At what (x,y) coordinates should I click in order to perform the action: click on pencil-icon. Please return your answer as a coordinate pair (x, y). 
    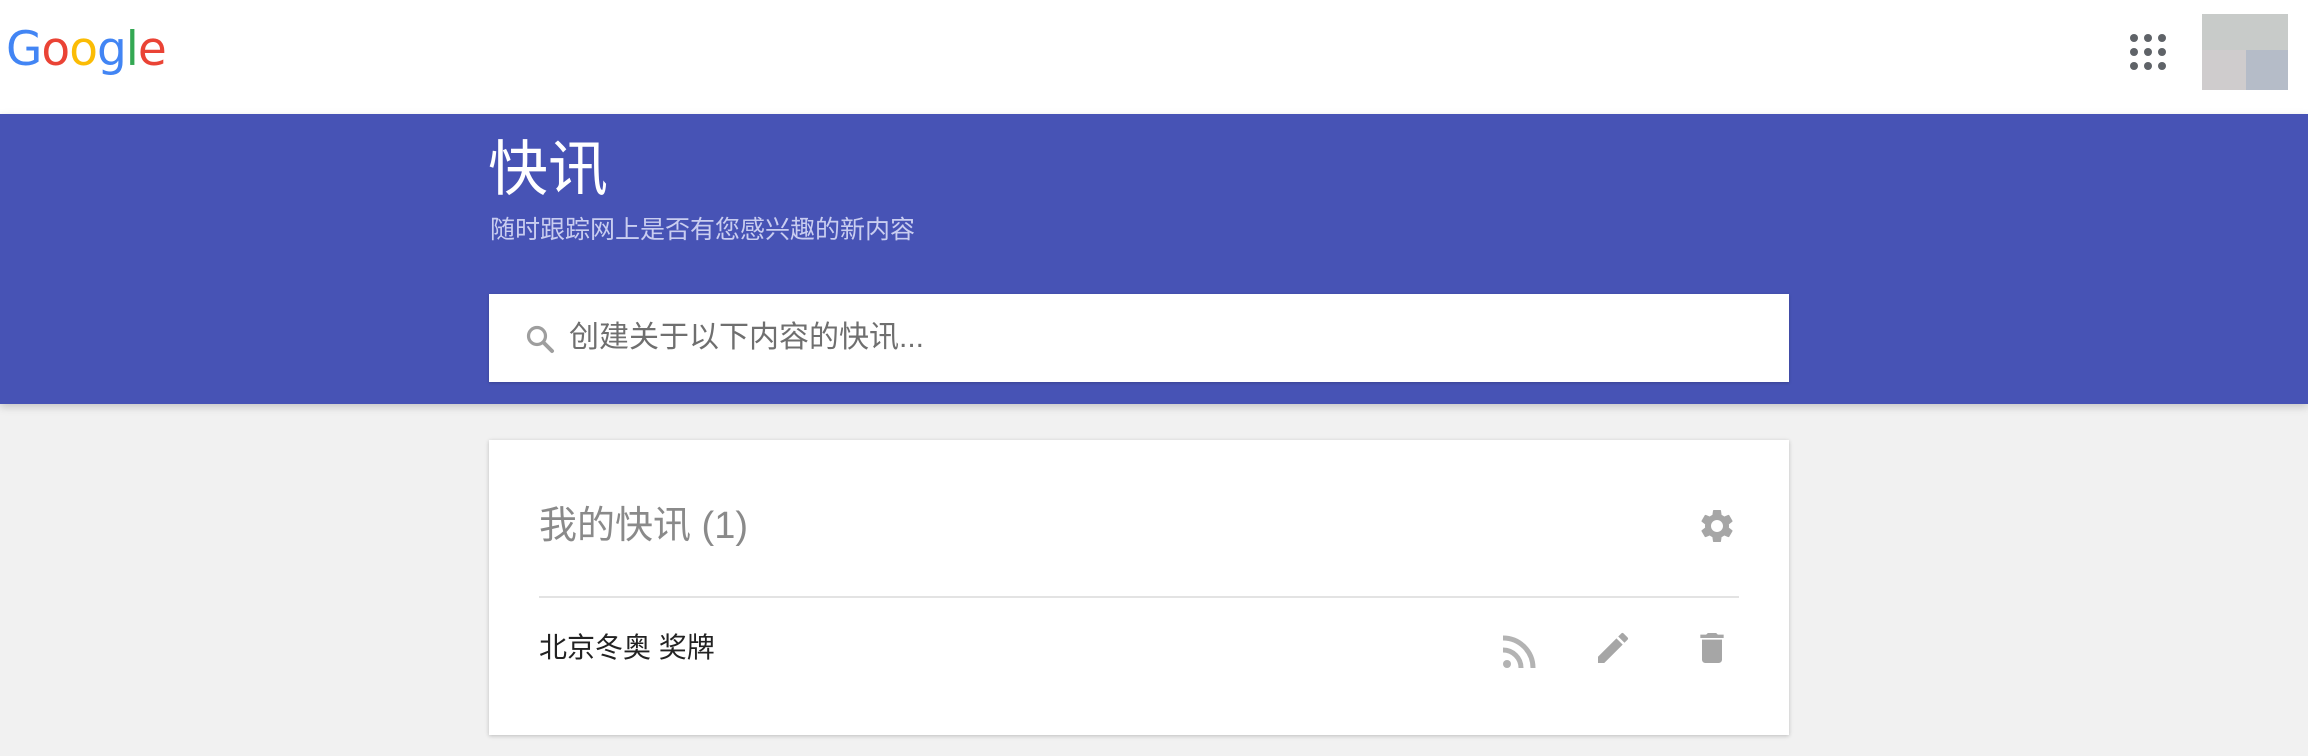
    Looking at the image, I should click on (1613, 648).